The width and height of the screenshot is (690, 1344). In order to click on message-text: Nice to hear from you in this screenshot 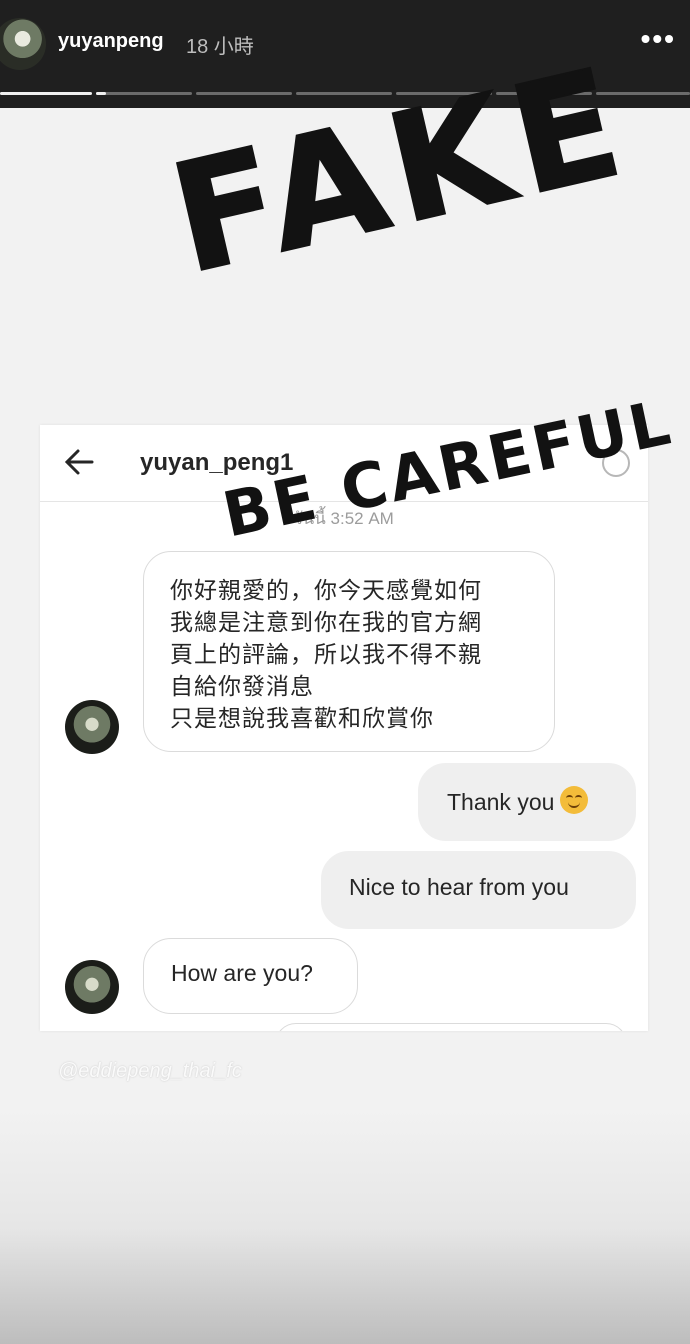, I will do `click(459, 887)`.